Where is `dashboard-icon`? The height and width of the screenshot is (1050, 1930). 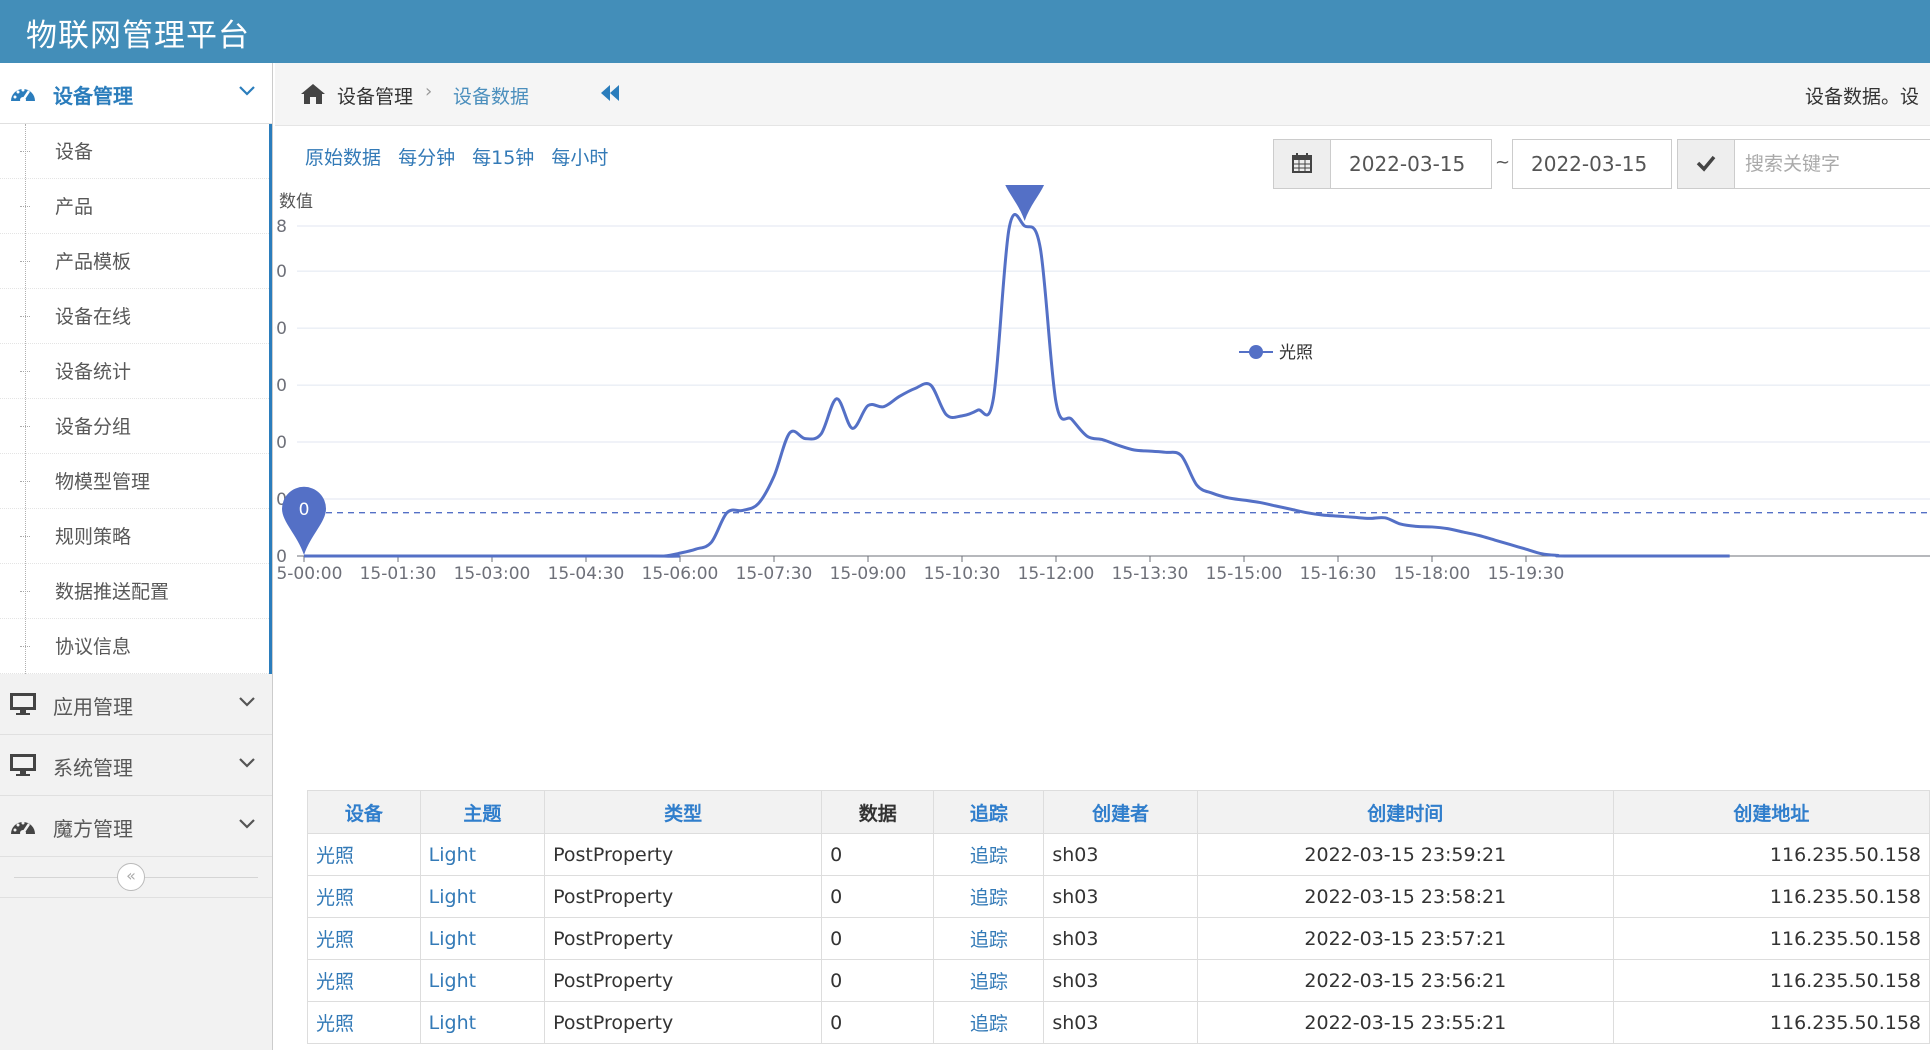
dashboard-icon is located at coordinates (23, 95).